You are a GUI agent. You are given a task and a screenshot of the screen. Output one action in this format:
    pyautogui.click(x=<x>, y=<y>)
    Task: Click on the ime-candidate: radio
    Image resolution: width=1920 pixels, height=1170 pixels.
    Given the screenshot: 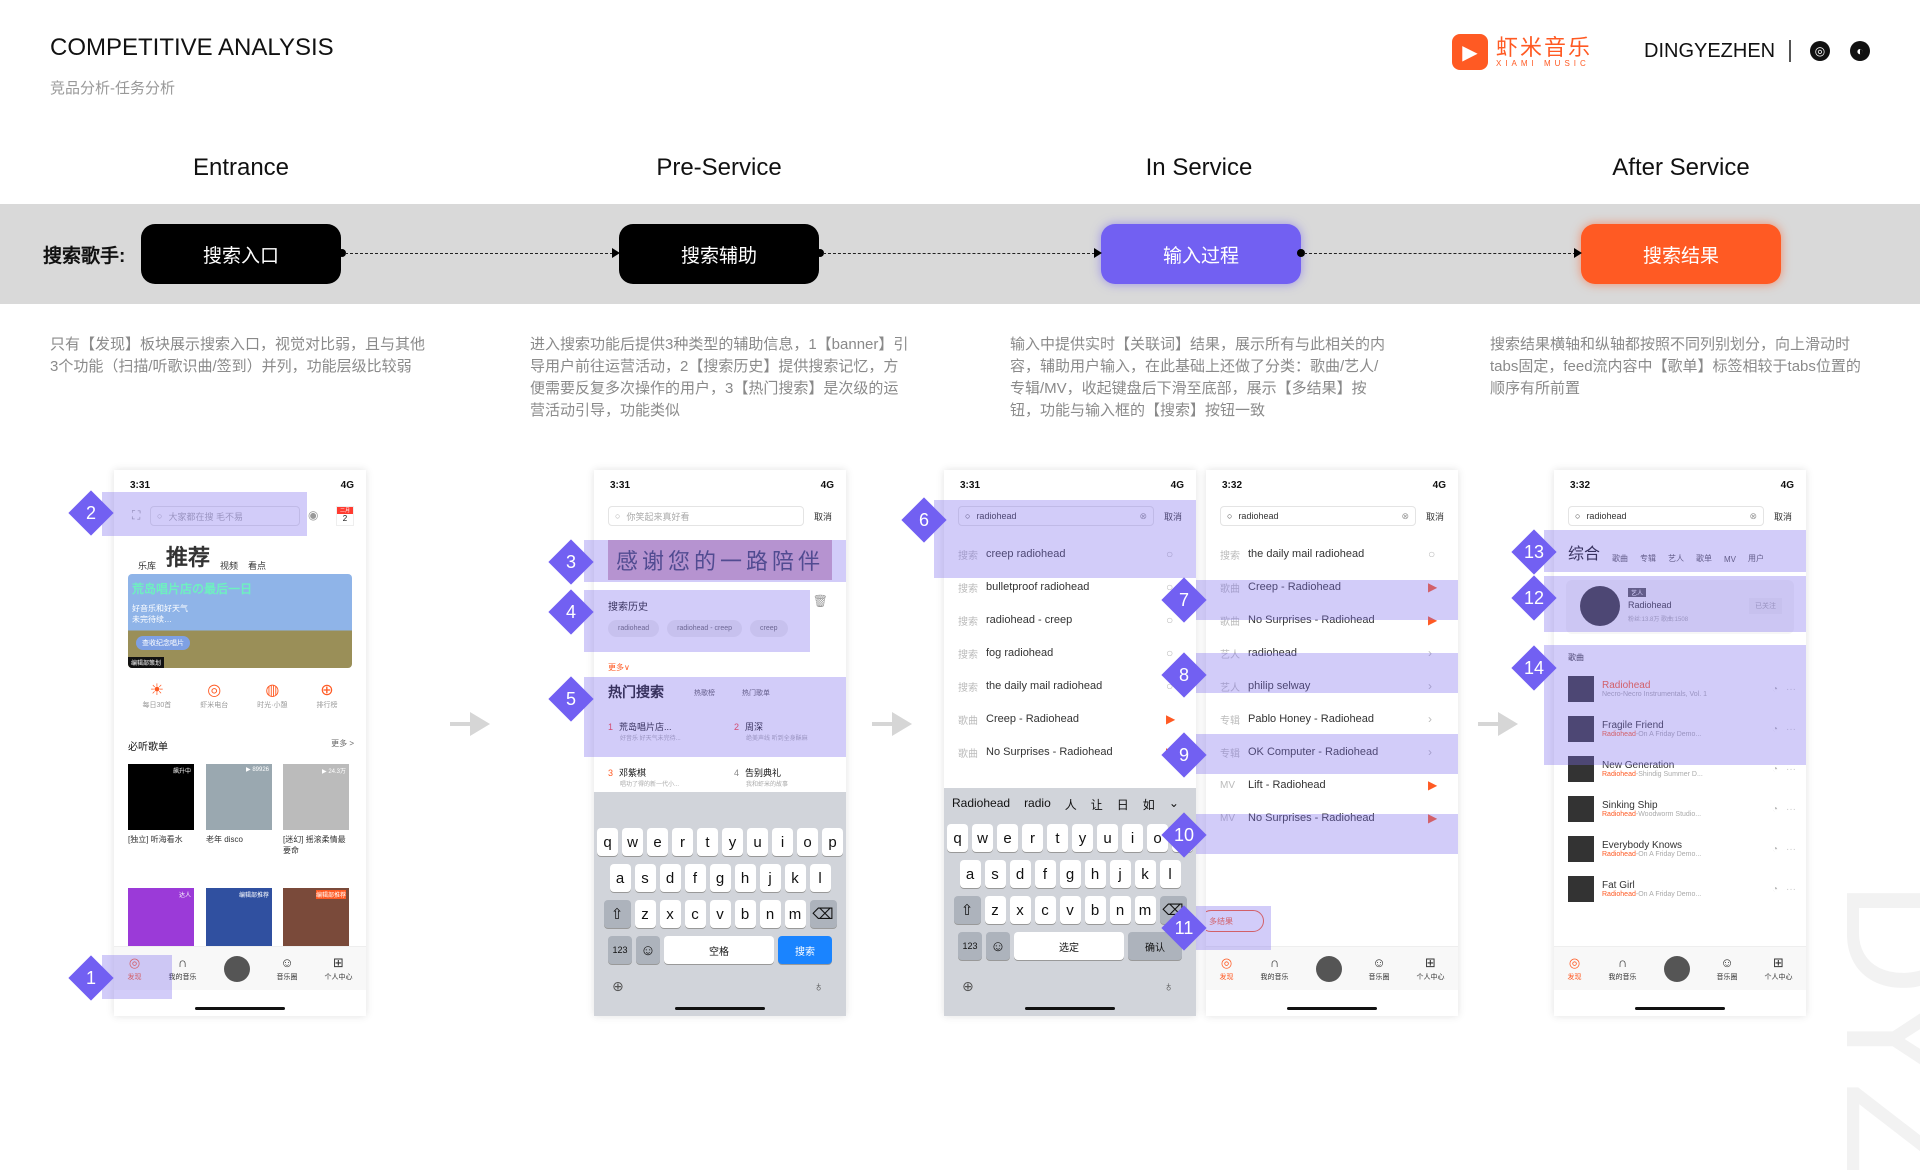 What is the action you would take?
    pyautogui.click(x=1037, y=804)
    